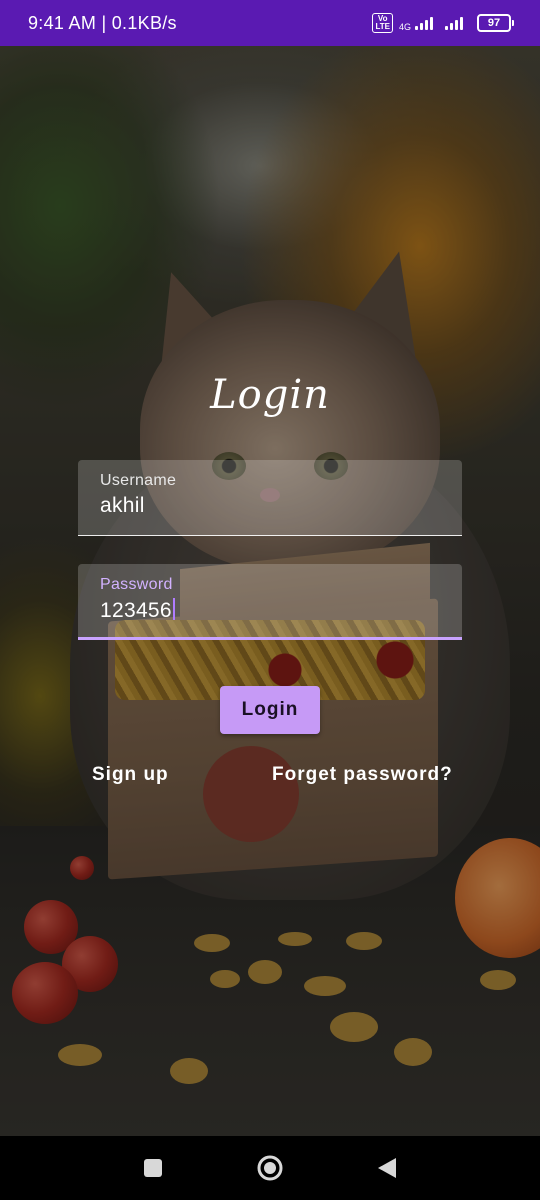 This screenshot has height=1200, width=540. I want to click on username-input: akhil, so click(122, 506).